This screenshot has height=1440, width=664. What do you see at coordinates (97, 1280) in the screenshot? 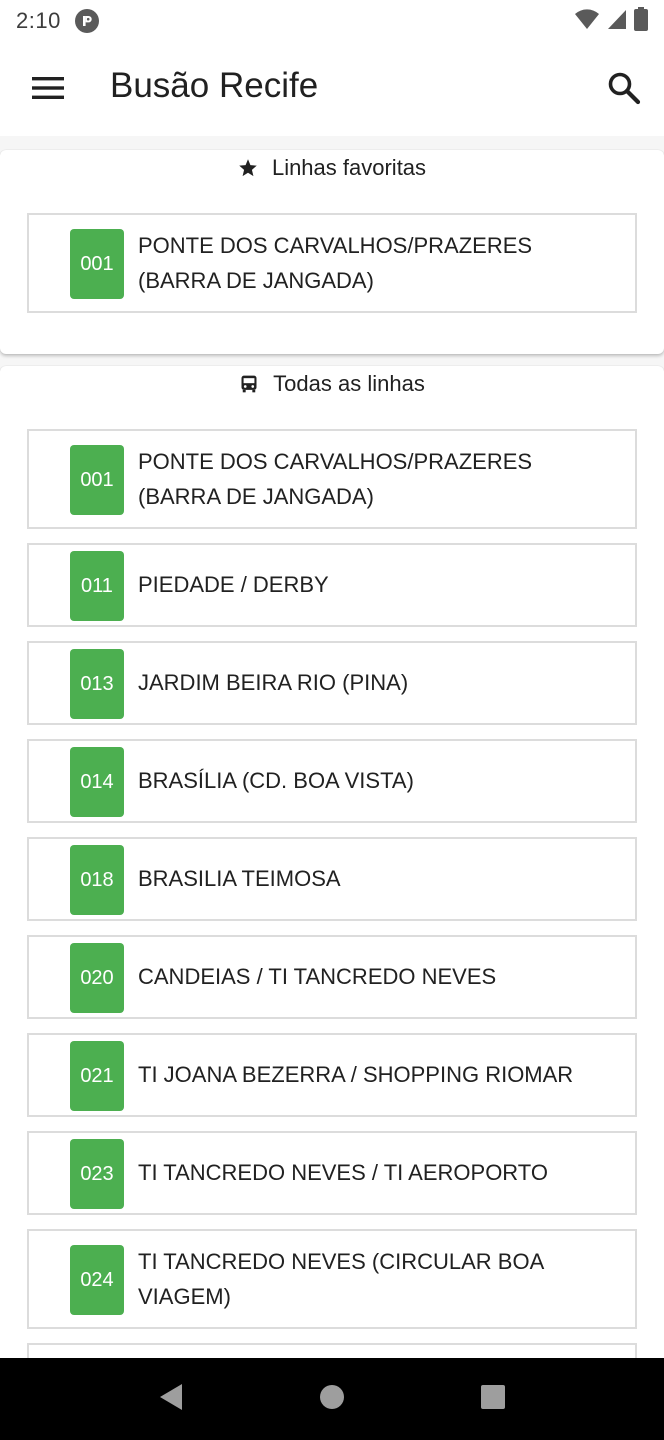
I see `line-code-badge: 024` at bounding box center [97, 1280].